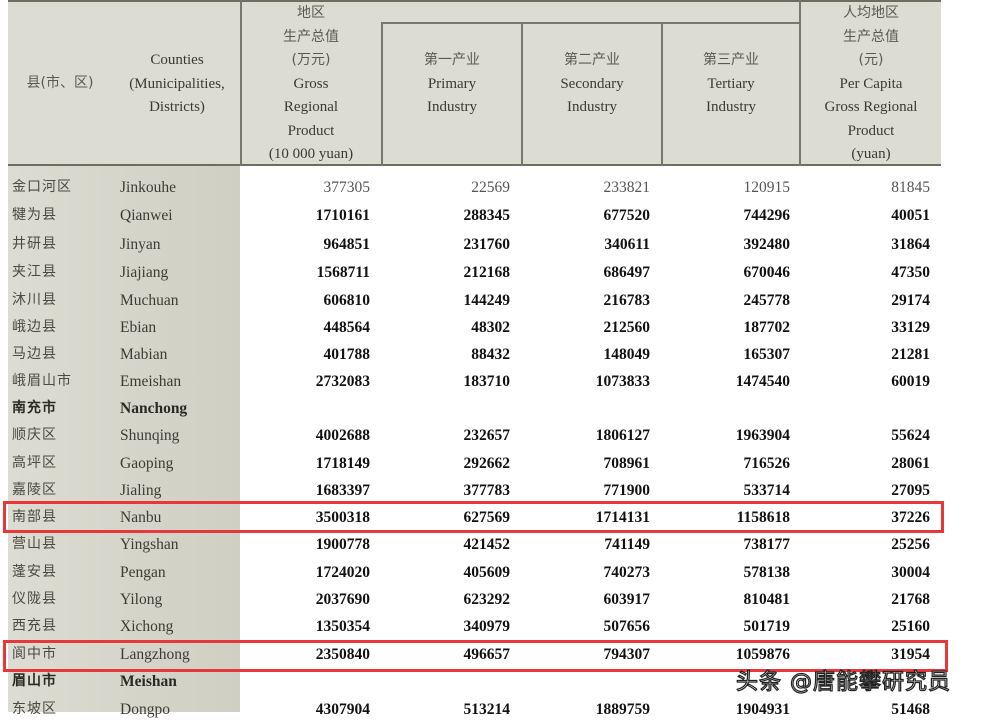 The image size is (987, 723). I want to click on secondary-industry: 686497, so click(627, 272).